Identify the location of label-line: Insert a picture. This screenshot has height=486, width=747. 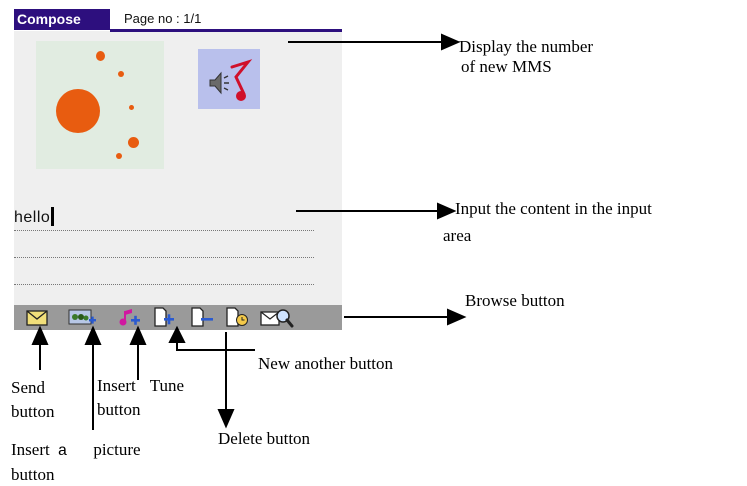
(76, 450).